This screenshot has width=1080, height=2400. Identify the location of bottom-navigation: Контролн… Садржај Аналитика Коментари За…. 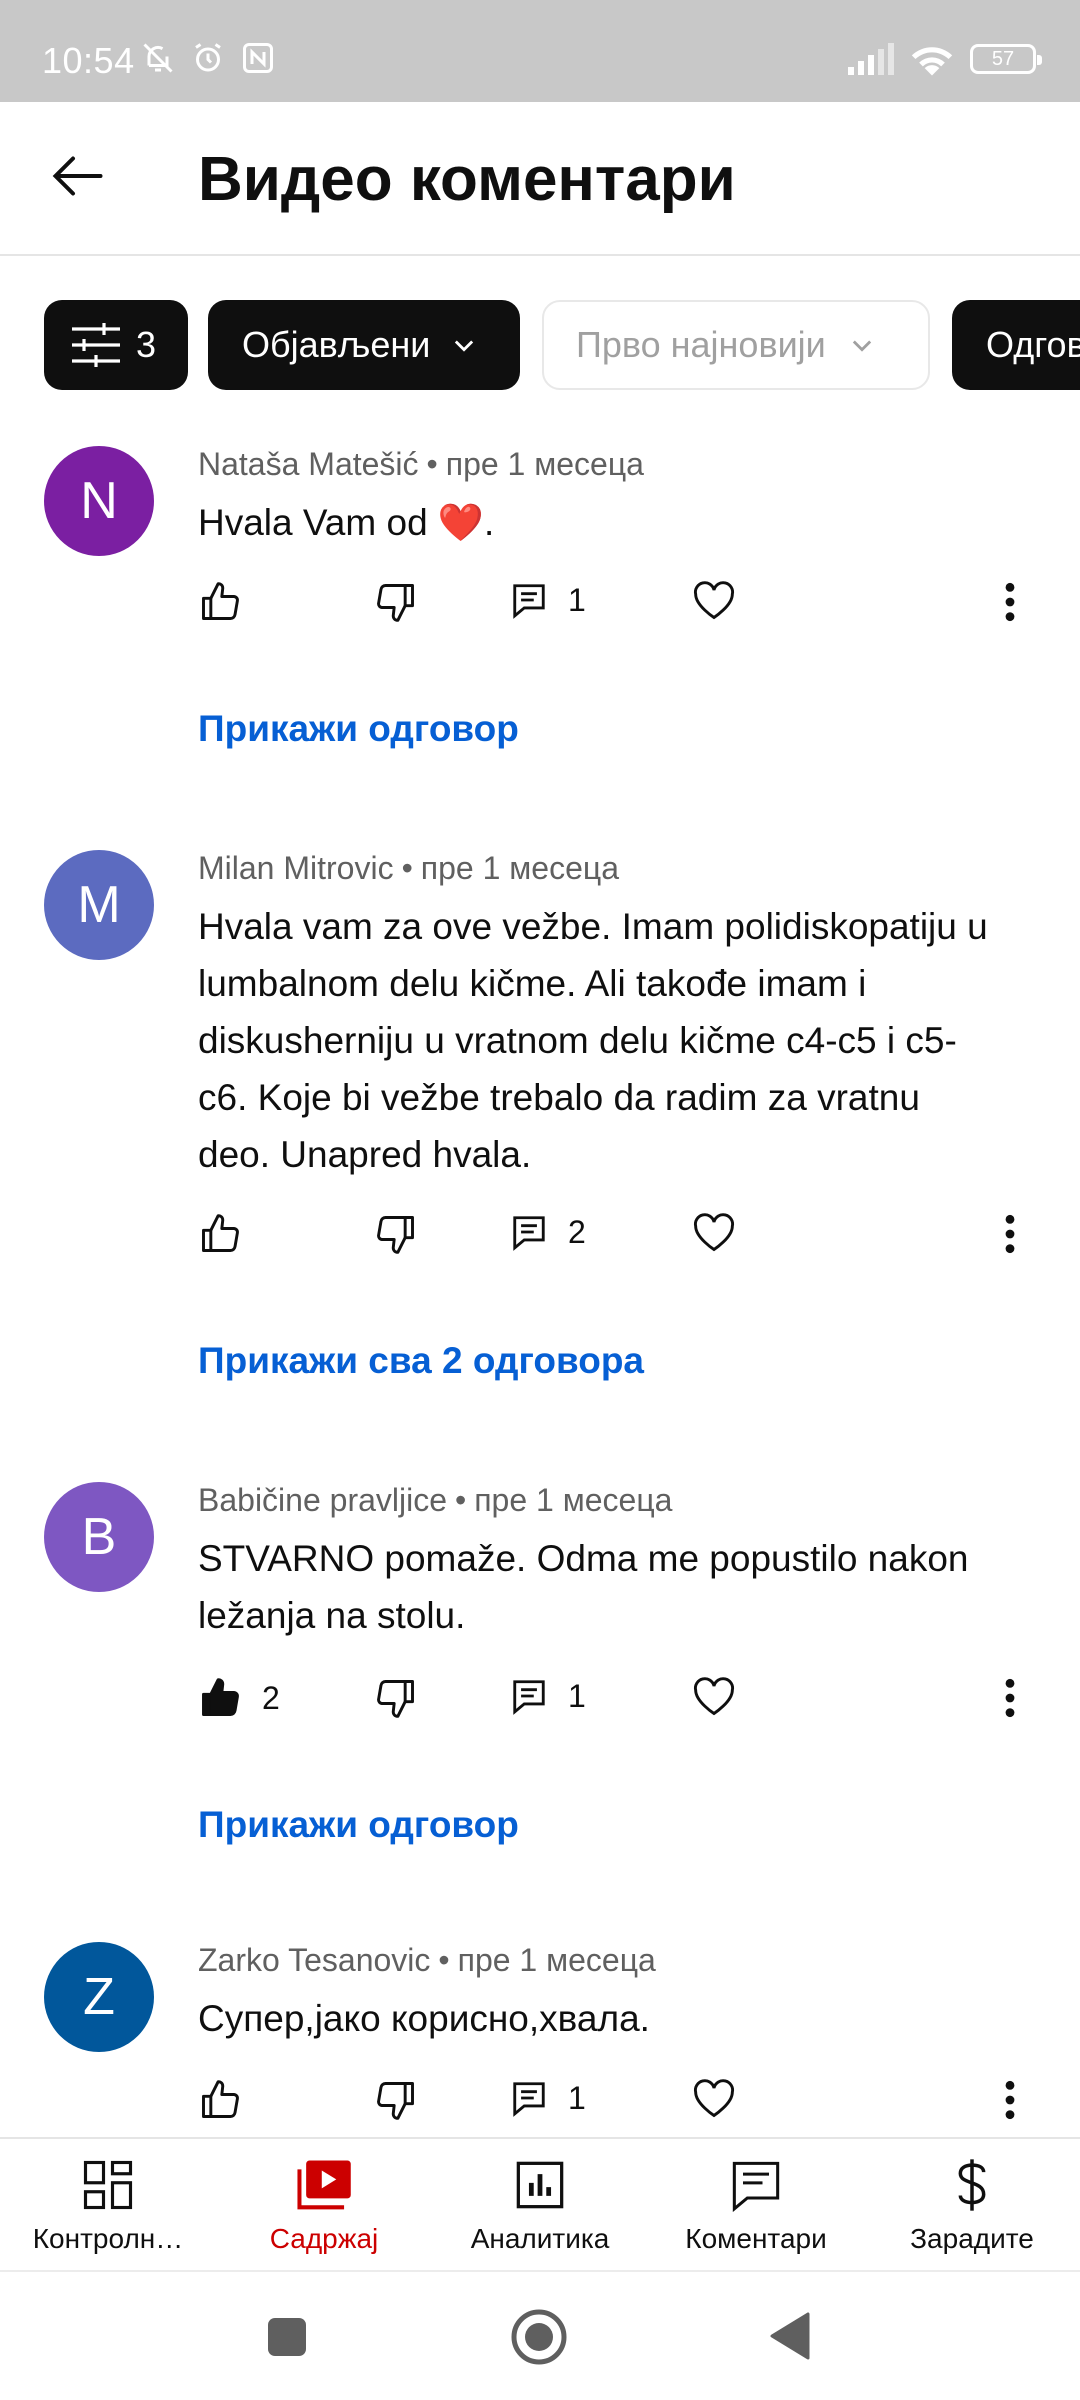
(540, 2203).